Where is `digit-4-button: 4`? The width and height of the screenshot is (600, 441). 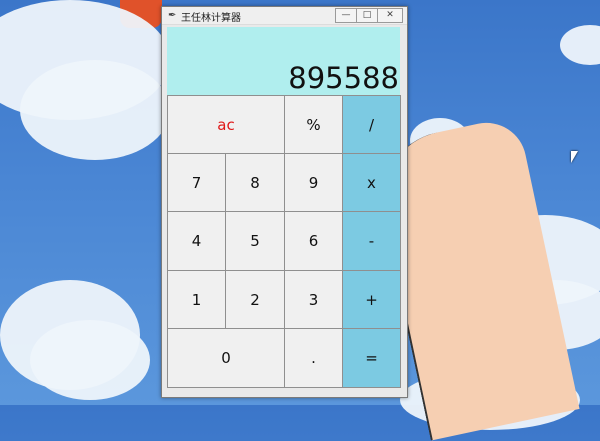 digit-4-button: 4 is located at coordinates (196, 241).